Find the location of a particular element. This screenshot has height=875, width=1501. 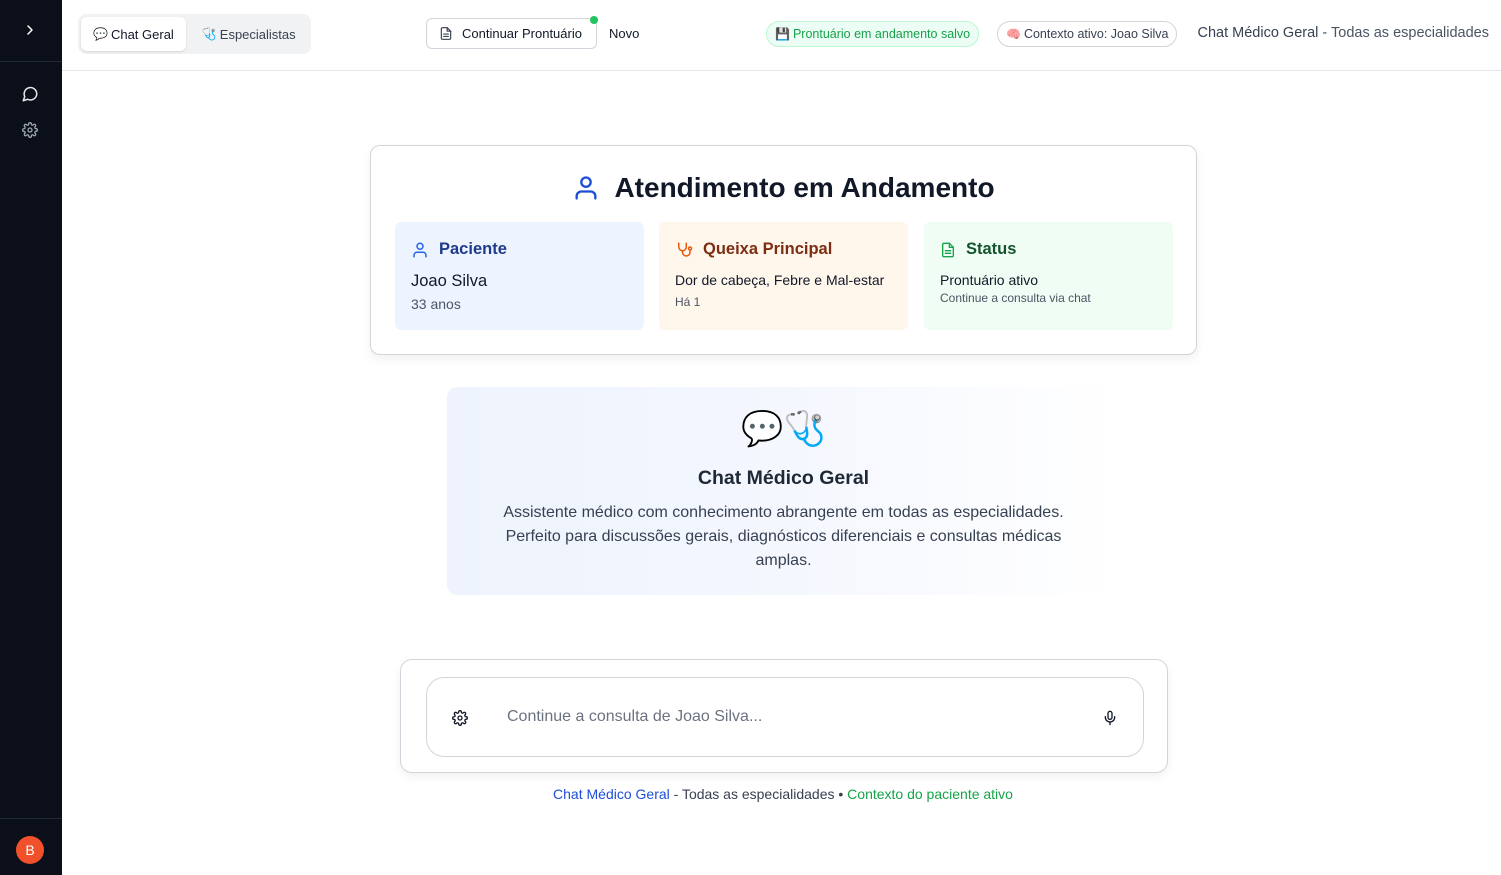

footer-title: Chat Médico Geral is located at coordinates (611, 794).